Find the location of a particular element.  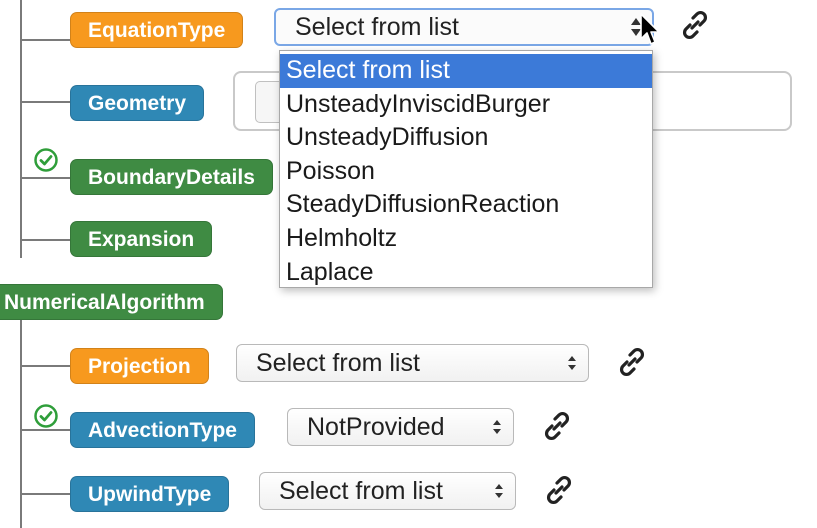

geometry-badge: Geometry is located at coordinates (137, 103).